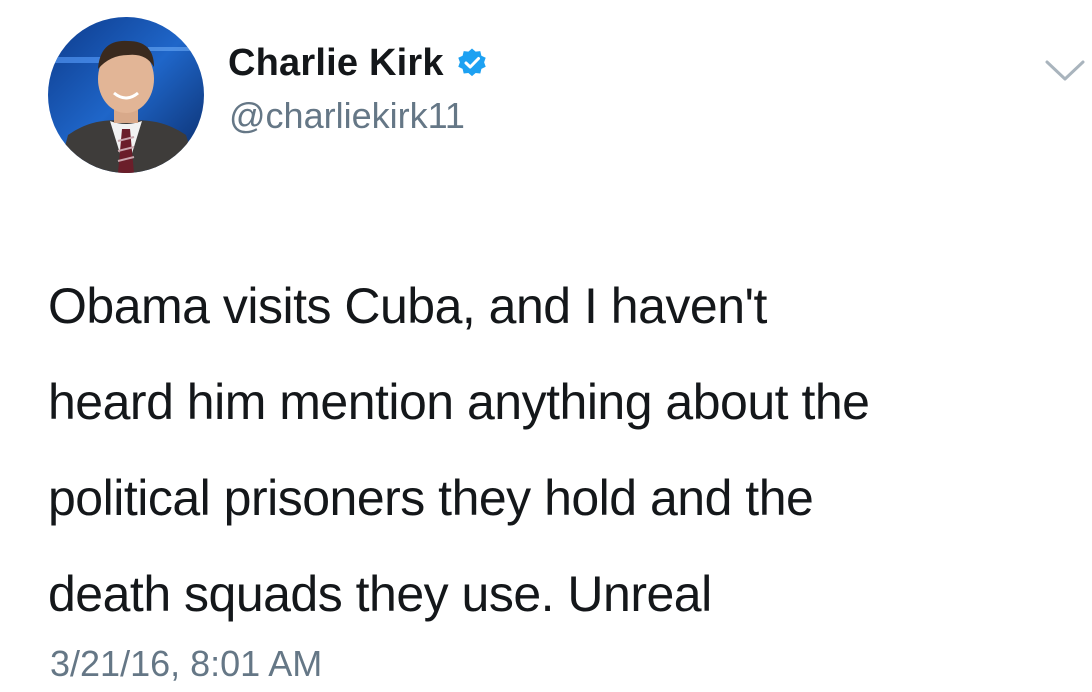 This screenshot has width=1092, height=692. Describe the element at coordinates (472, 63) in the screenshot. I see `verified-badge-icon` at that location.